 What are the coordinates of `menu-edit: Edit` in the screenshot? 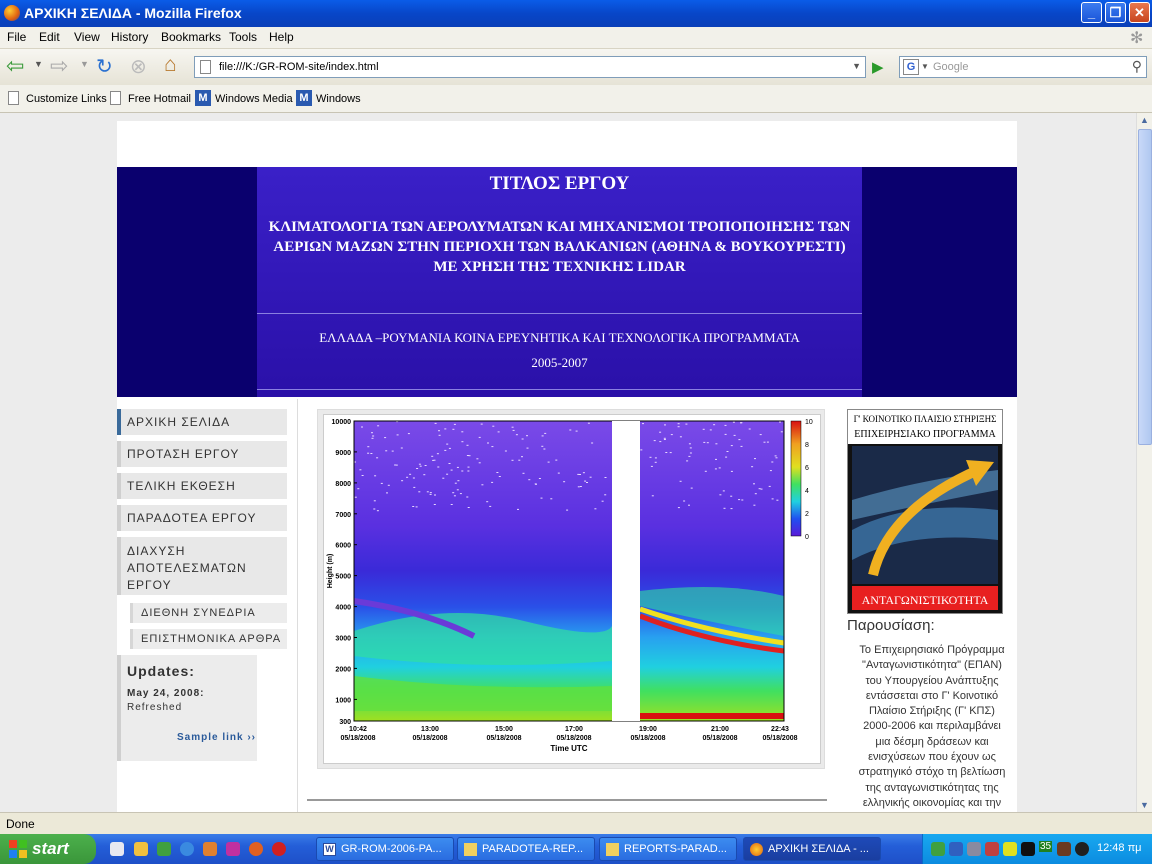 It's located at (49, 37).